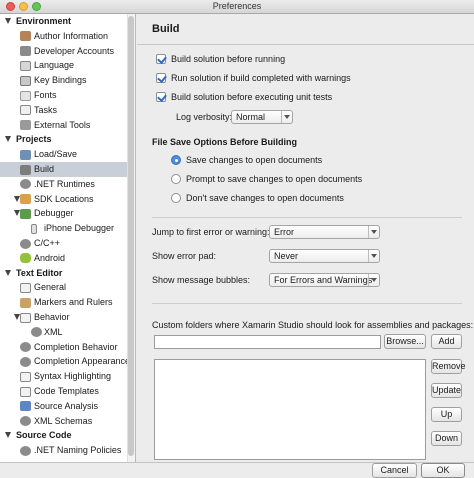  What do you see at coordinates (25, 243) in the screenshot?
I see `c-cpp-icon` at bounding box center [25, 243].